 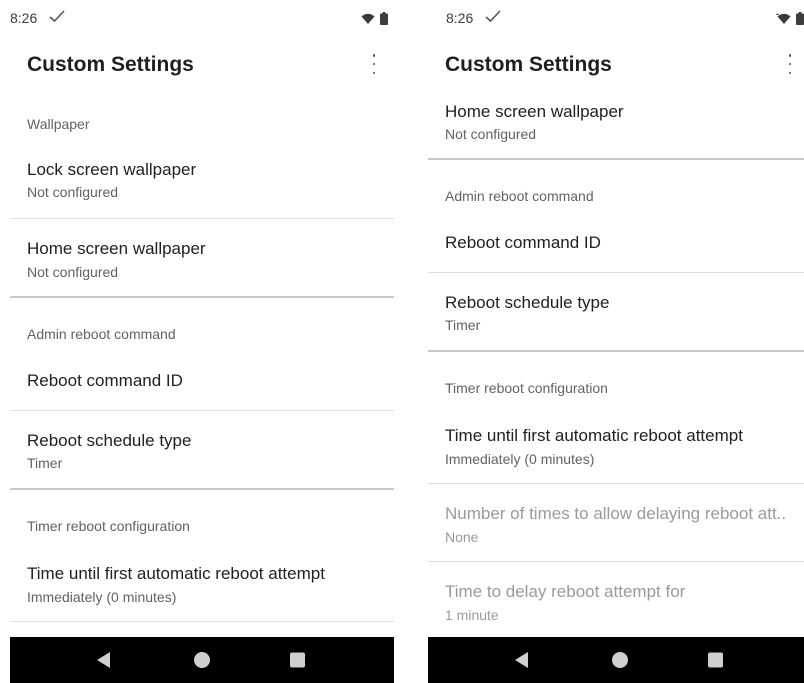 I want to click on screen-gap, so click(x=411, y=341).